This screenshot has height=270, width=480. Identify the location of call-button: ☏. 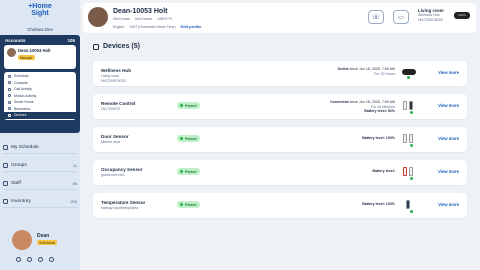
(376, 17).